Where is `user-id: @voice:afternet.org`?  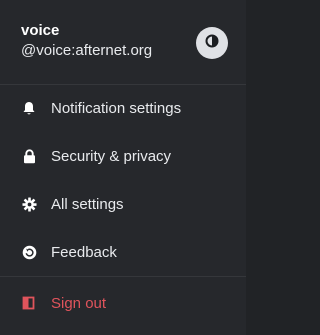 user-id: @voice:afternet.org is located at coordinates (87, 50).